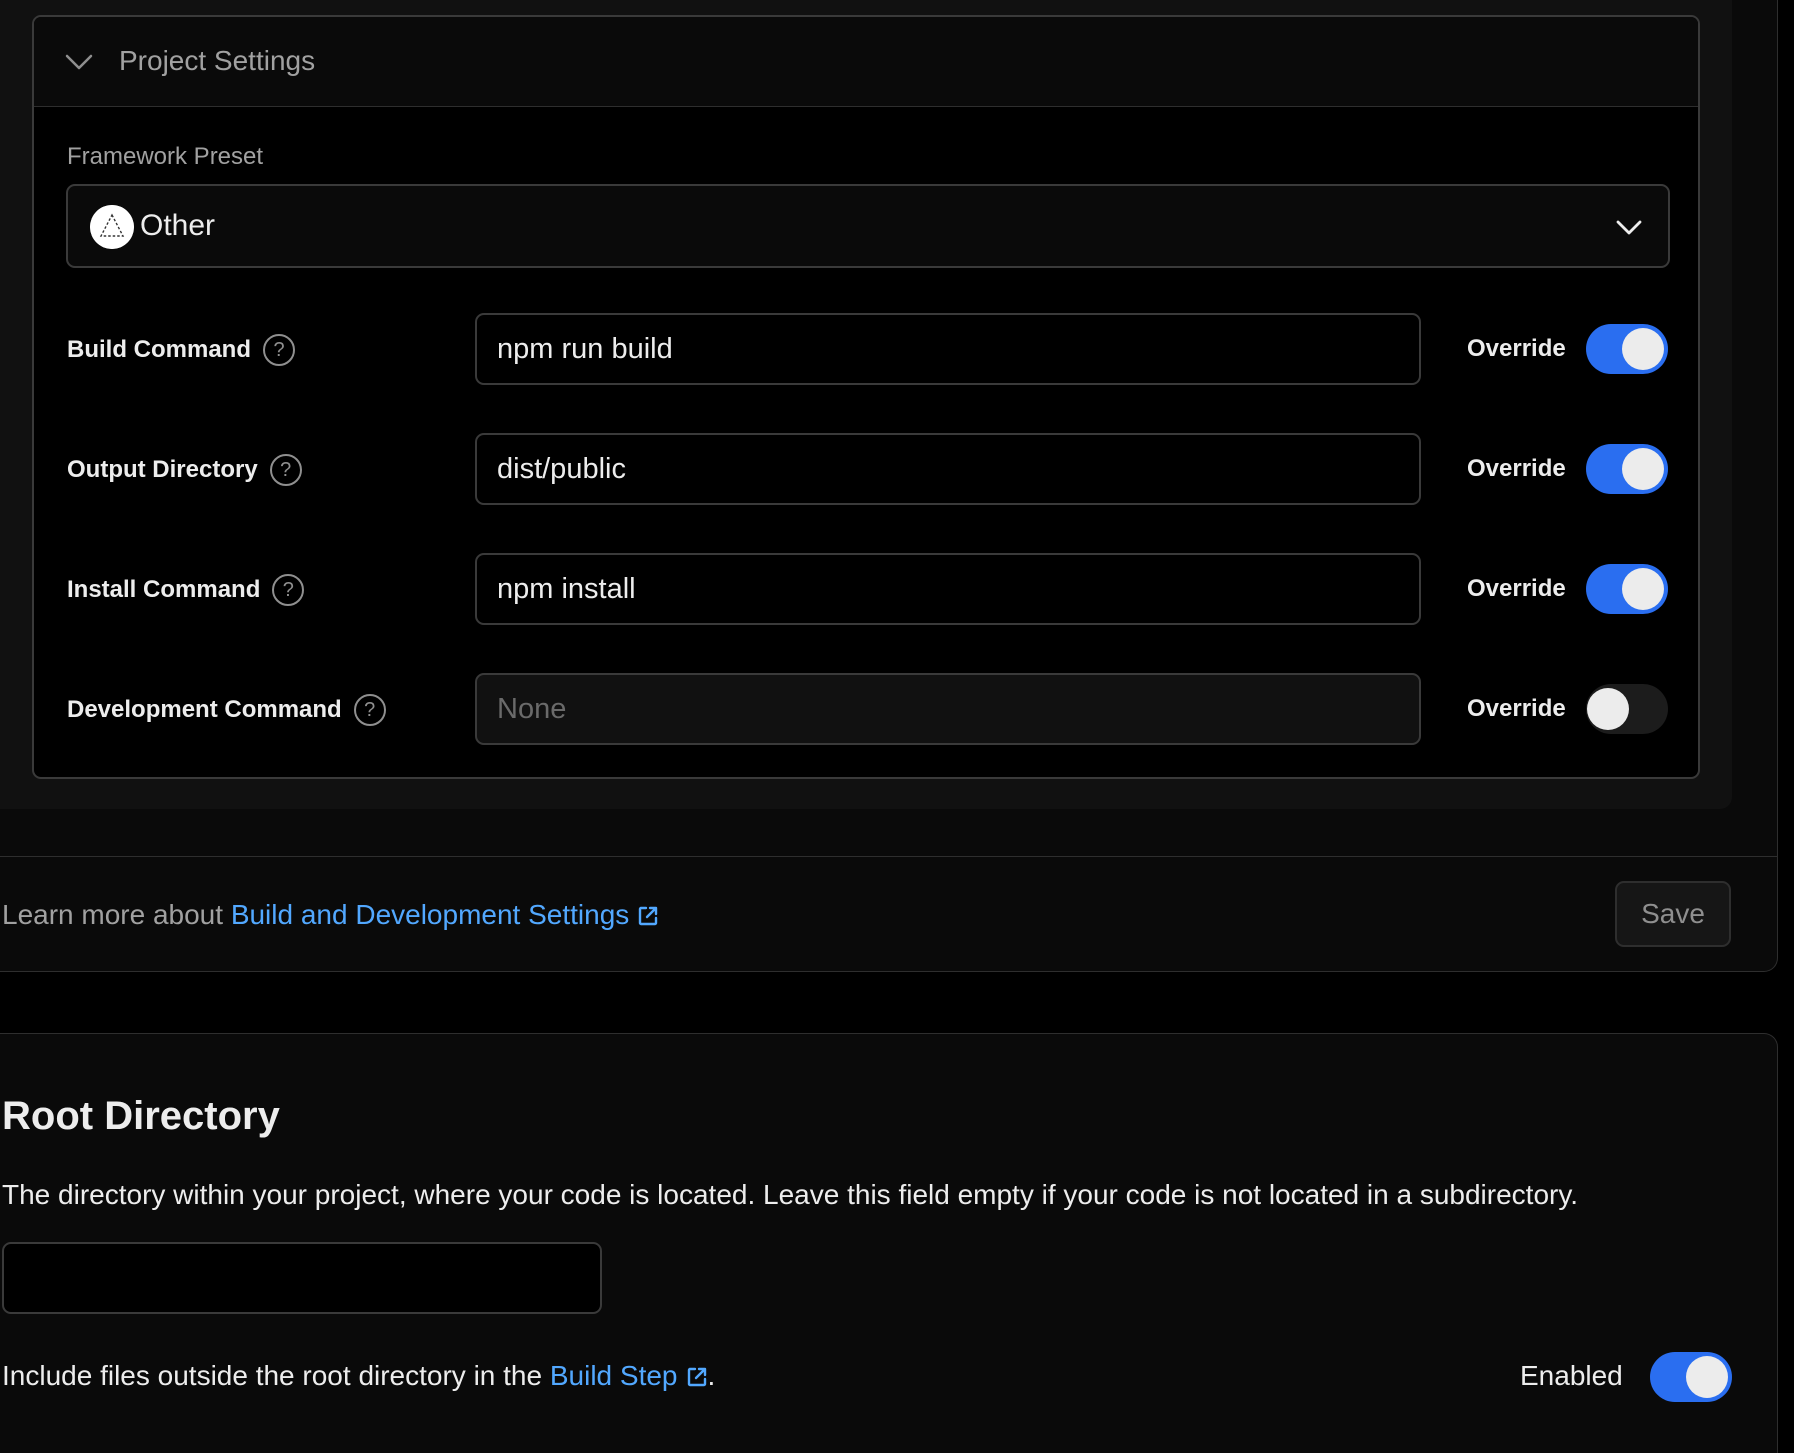  I want to click on output-directory-input, so click(948, 469).